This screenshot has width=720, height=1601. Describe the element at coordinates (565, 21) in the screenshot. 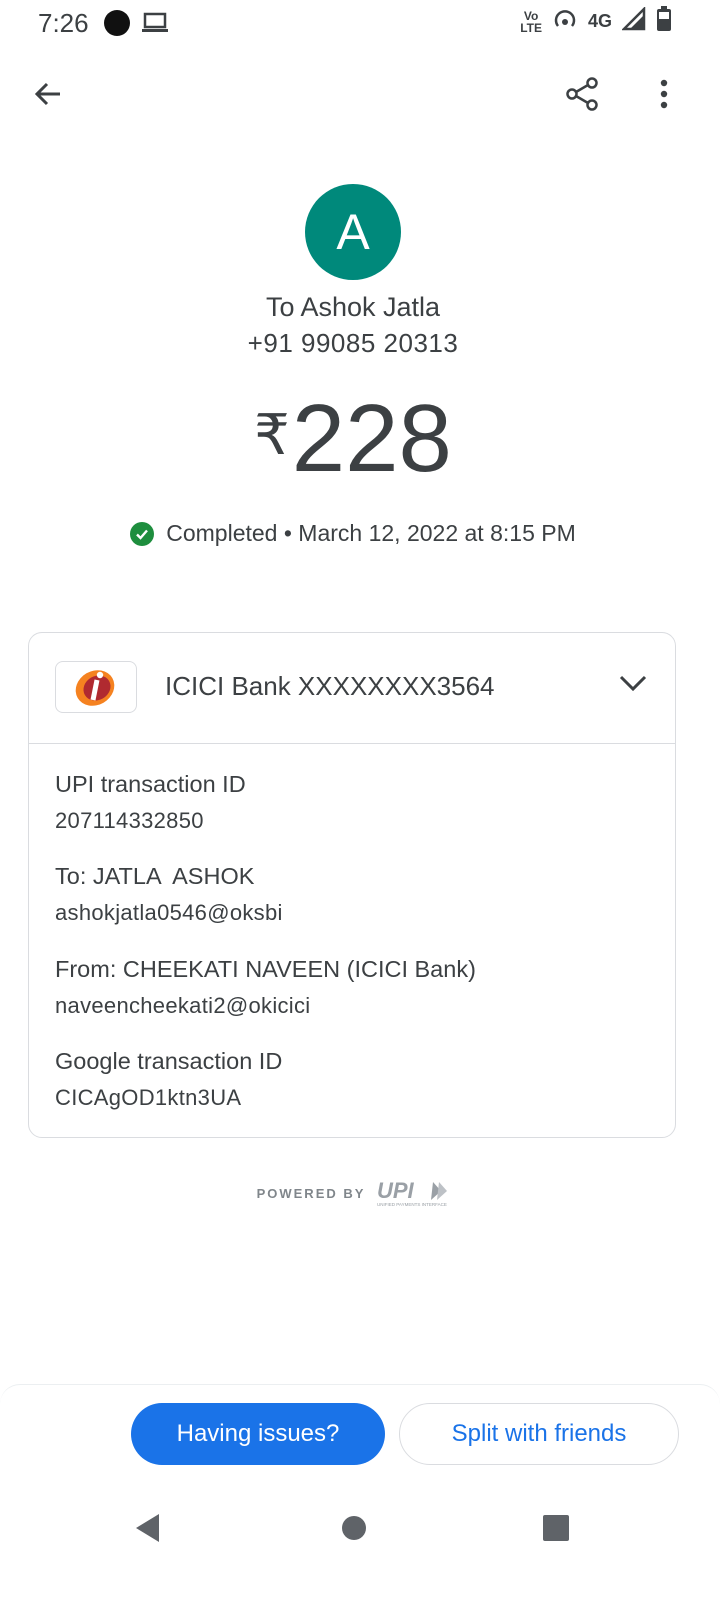

I see `hotspot-icon` at that location.